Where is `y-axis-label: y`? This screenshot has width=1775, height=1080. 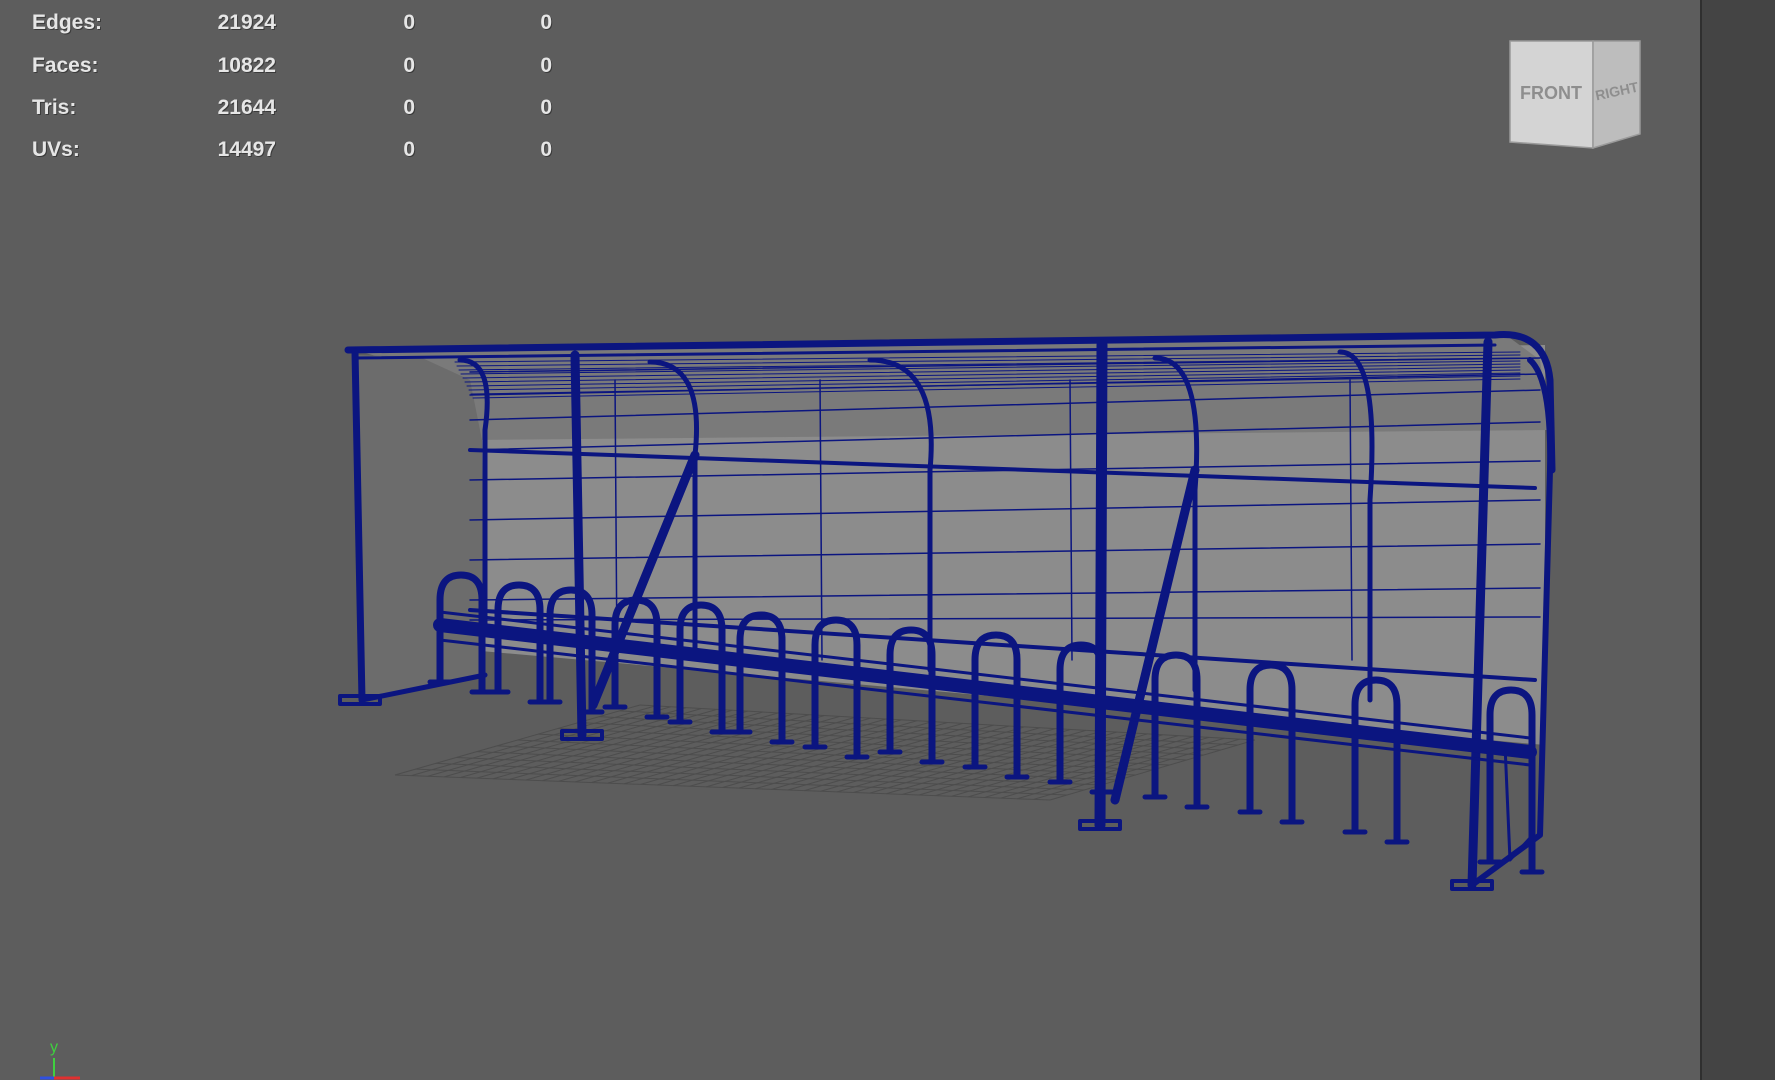
y-axis-label: y is located at coordinates (54, 1047).